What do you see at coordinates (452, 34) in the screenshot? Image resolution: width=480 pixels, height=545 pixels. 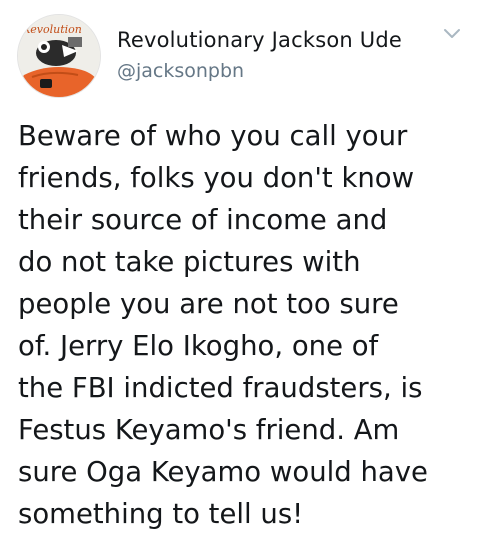 I see `chevron-down-icon` at bounding box center [452, 34].